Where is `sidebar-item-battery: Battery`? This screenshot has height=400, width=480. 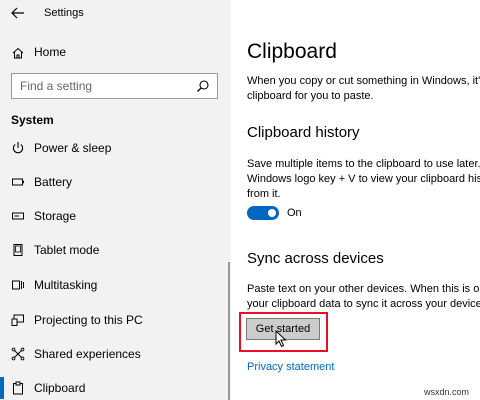
sidebar-item-battery: Battery is located at coordinates (115, 182).